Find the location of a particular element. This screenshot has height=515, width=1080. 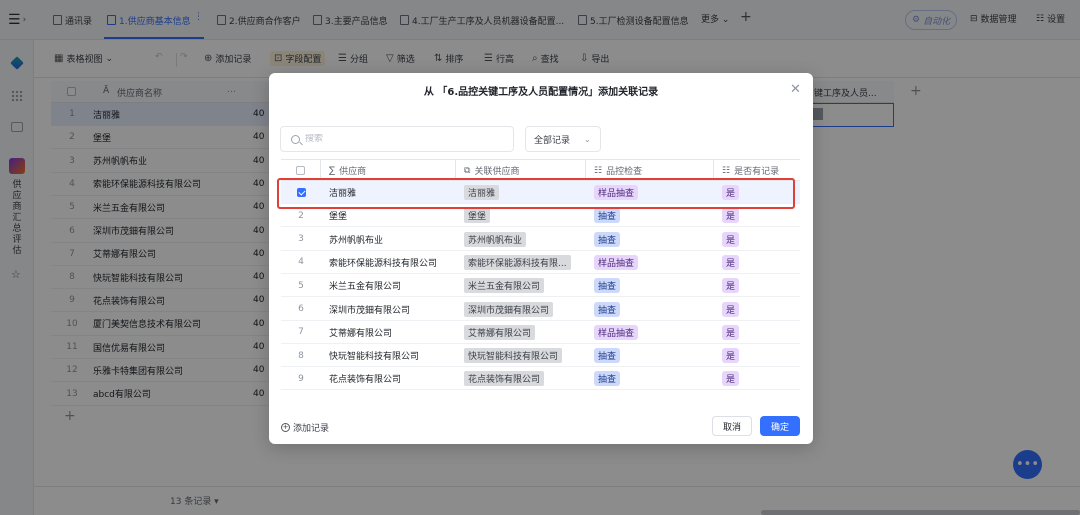

row-checkbox is located at coordinates (301, 192).